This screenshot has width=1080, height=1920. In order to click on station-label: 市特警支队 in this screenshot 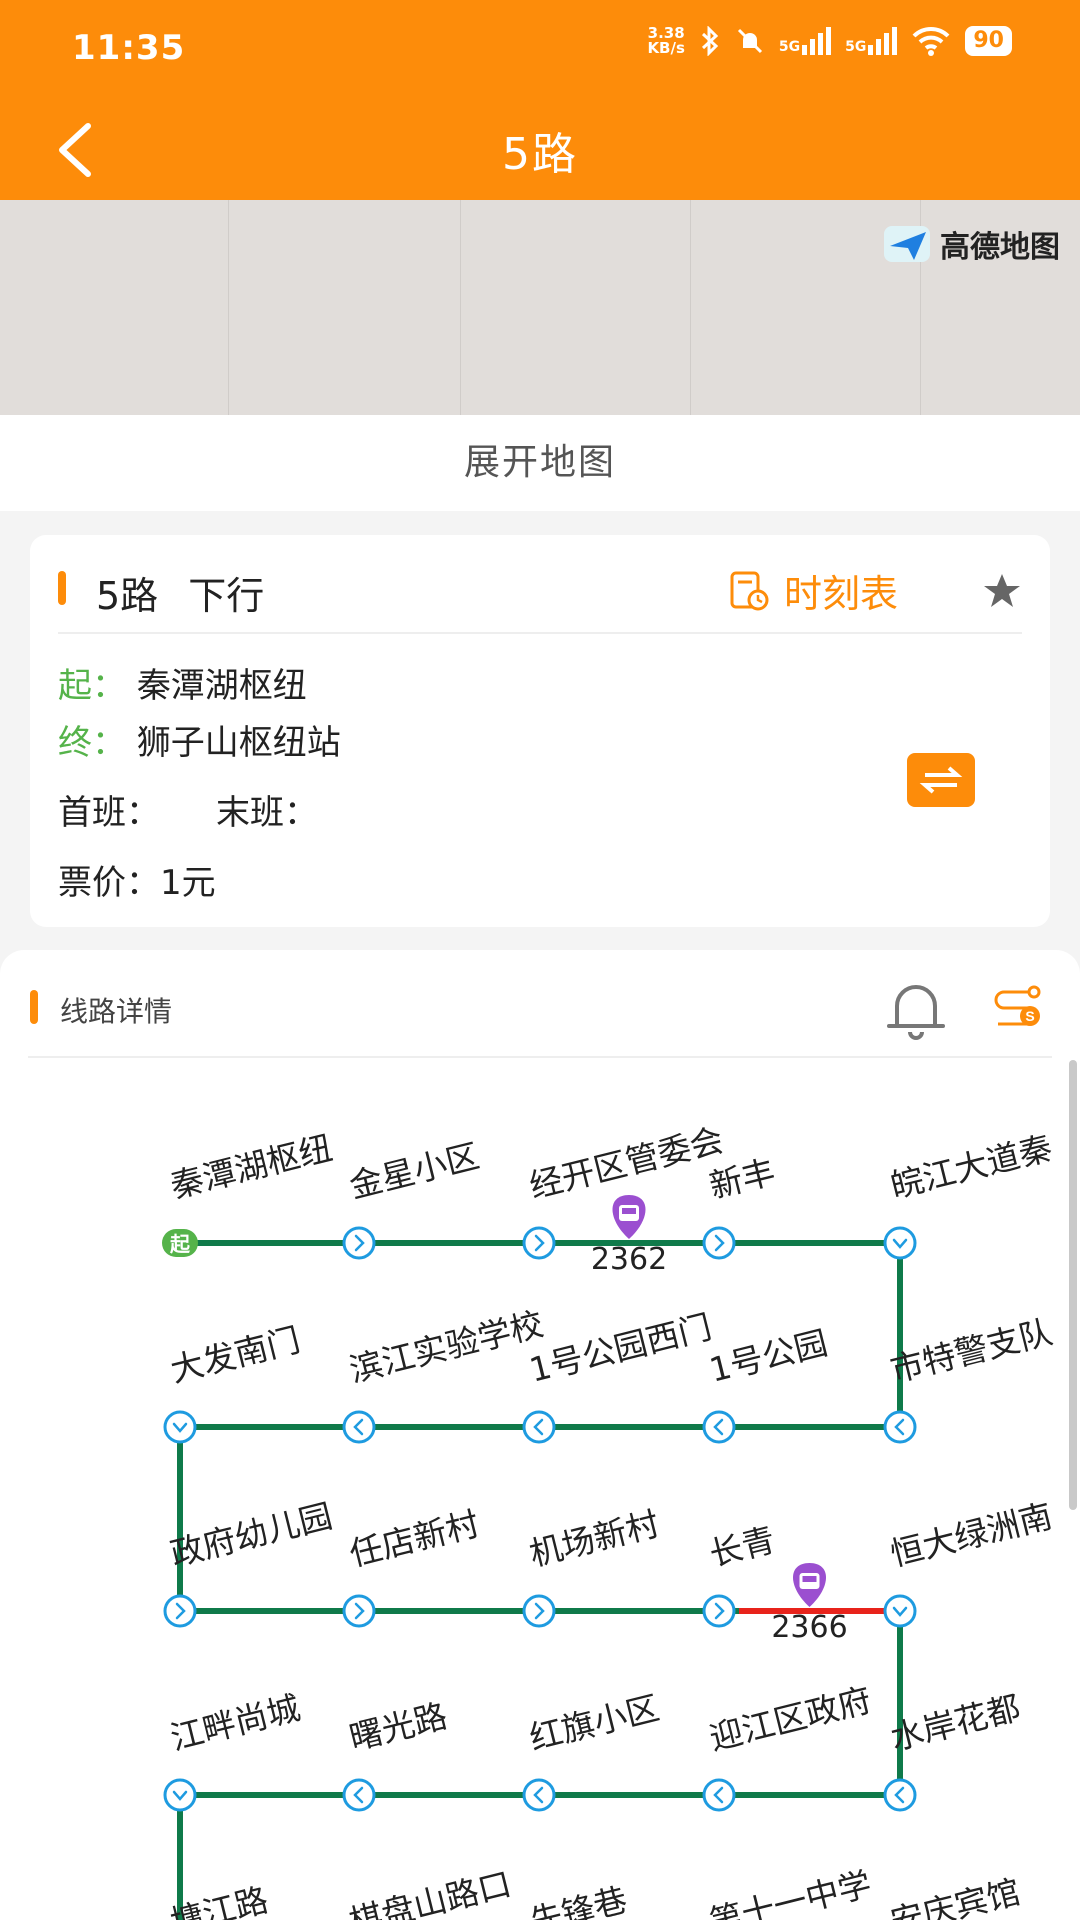, I will do `click(972, 1351)`.